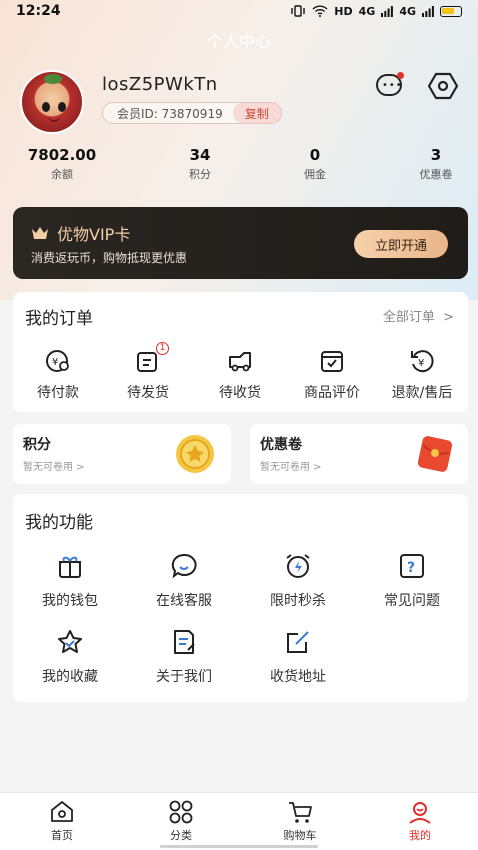 The height and width of the screenshot is (850, 478). What do you see at coordinates (148, 372) in the screenshot?
I see `order-to-ship: 1 待发货` at bounding box center [148, 372].